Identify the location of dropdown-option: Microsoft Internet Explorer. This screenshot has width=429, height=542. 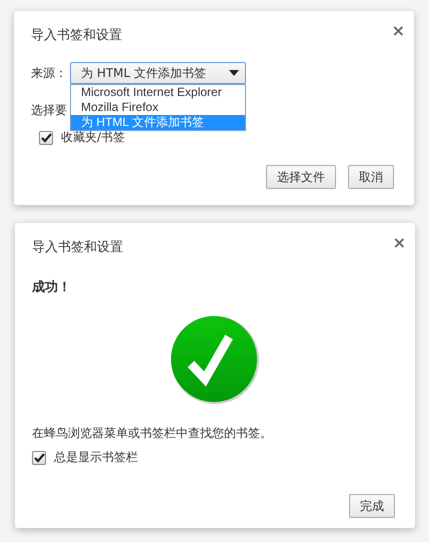
(158, 92).